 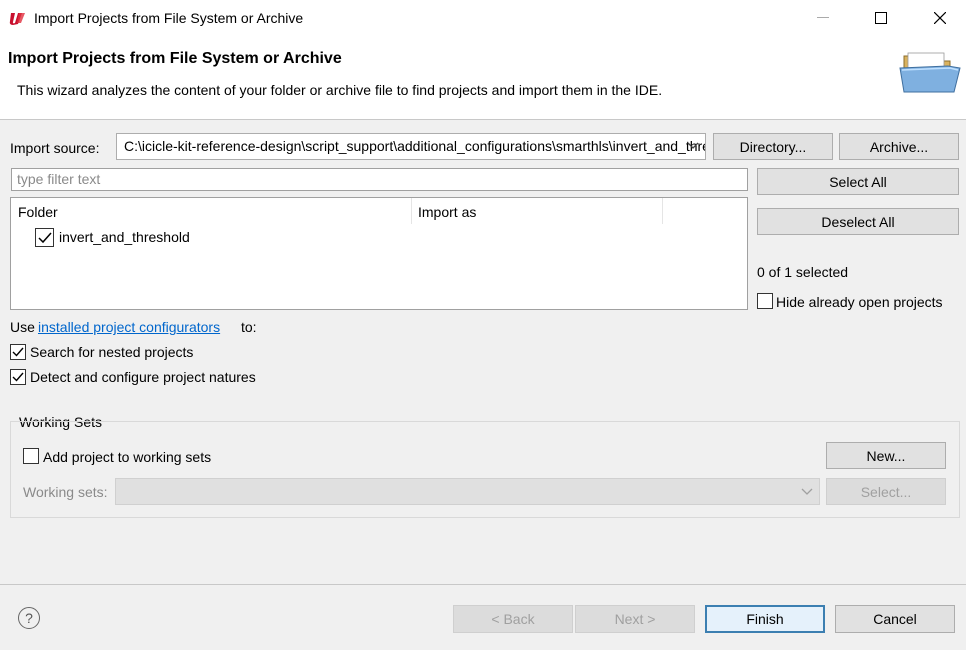 I want to click on close-button, so click(x=940, y=18).